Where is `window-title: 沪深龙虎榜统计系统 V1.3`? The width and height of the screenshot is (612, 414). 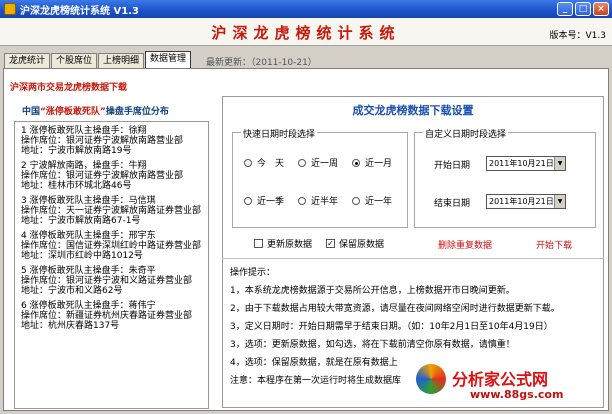 window-title: 沪深龙虎榜统计系统 V1.3 is located at coordinates (79, 11).